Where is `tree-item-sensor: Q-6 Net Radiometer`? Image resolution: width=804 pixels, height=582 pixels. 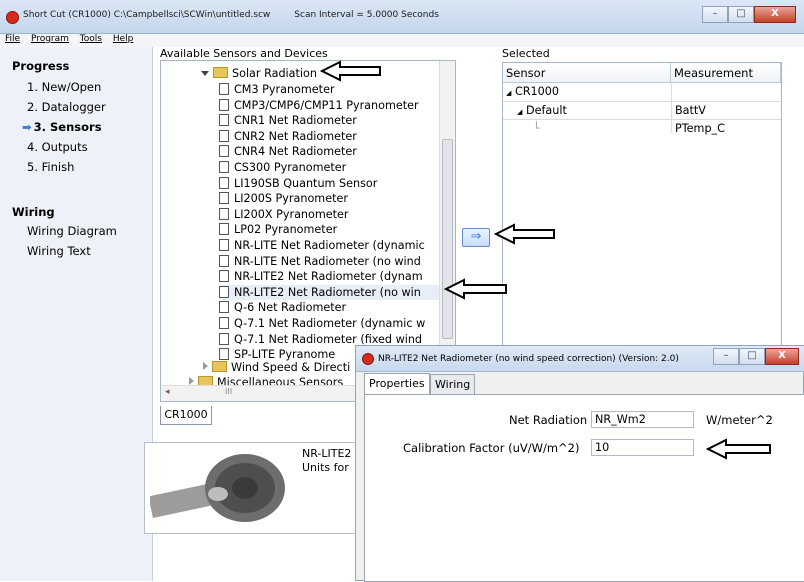
tree-item-sensor: Q-6 Net Radiometer is located at coordinates (282, 307).